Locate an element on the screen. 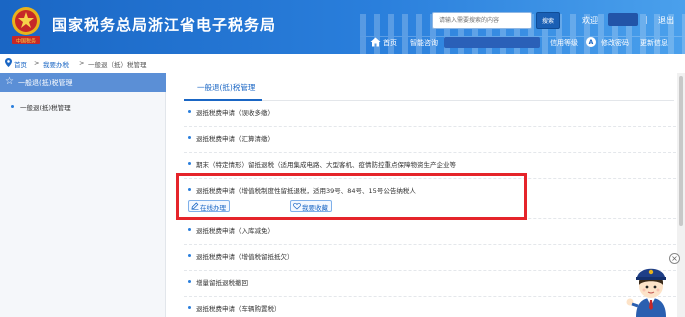 This screenshot has height=317, width=685. service-item-label: 退抵税费申请（车辆购置税） is located at coordinates (238, 309).